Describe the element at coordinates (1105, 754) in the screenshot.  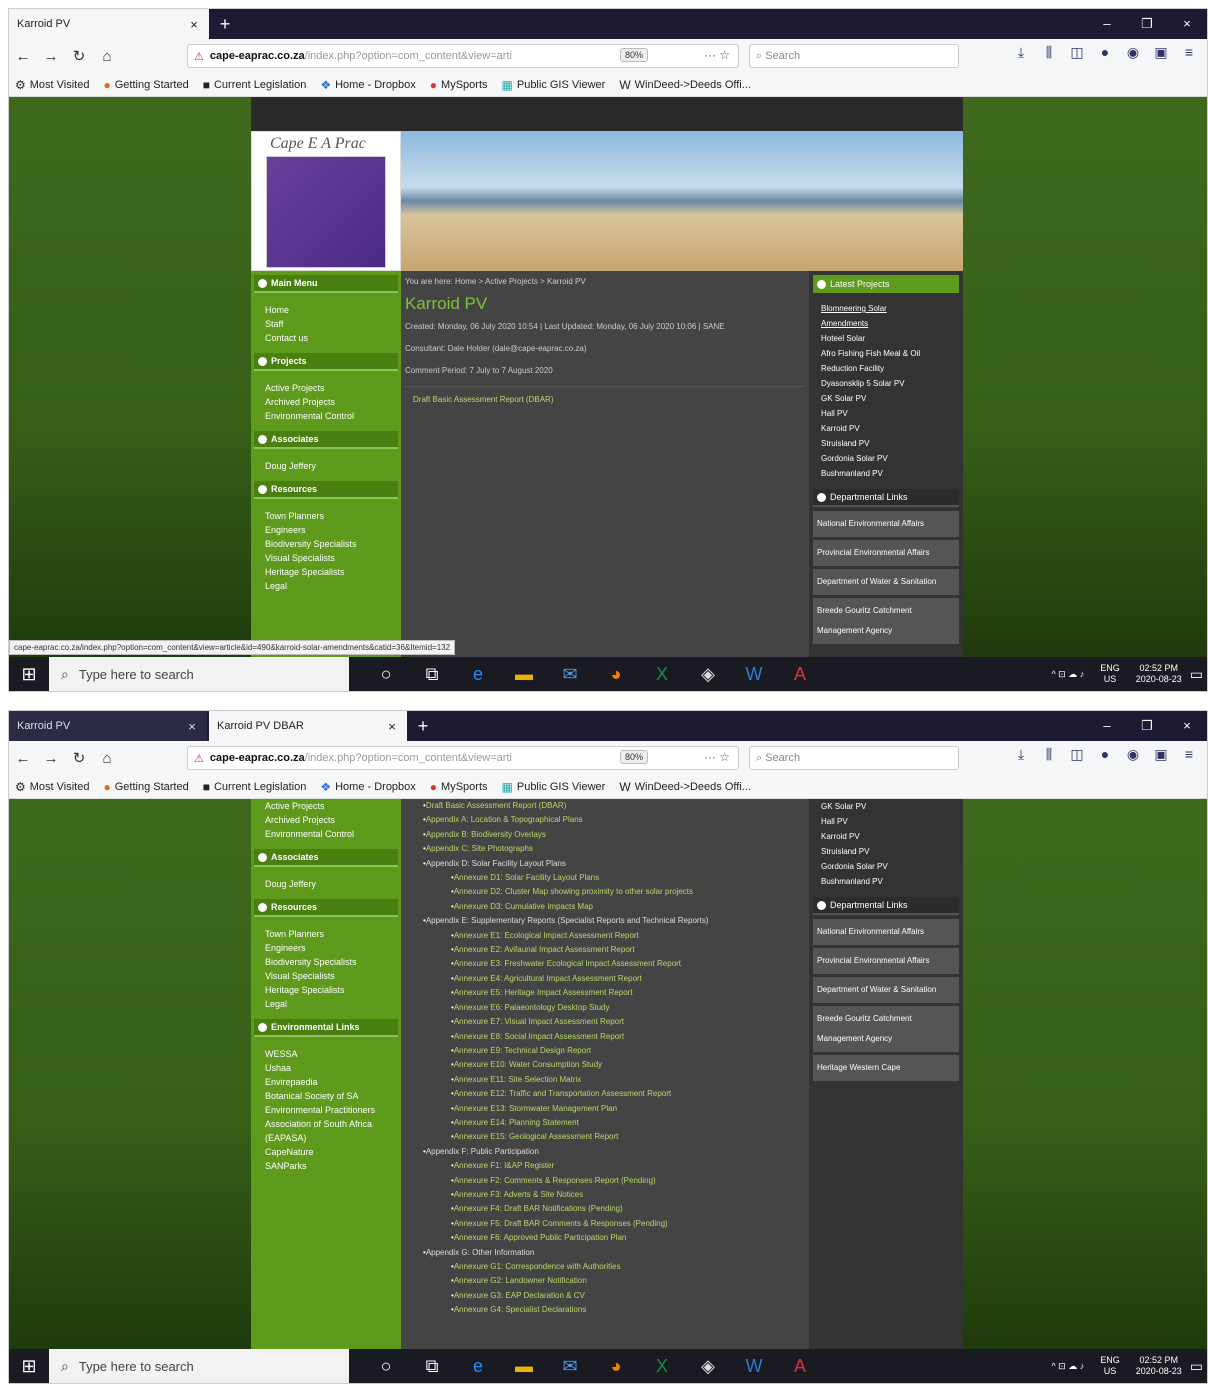
I see `extension-icon: ●` at that location.